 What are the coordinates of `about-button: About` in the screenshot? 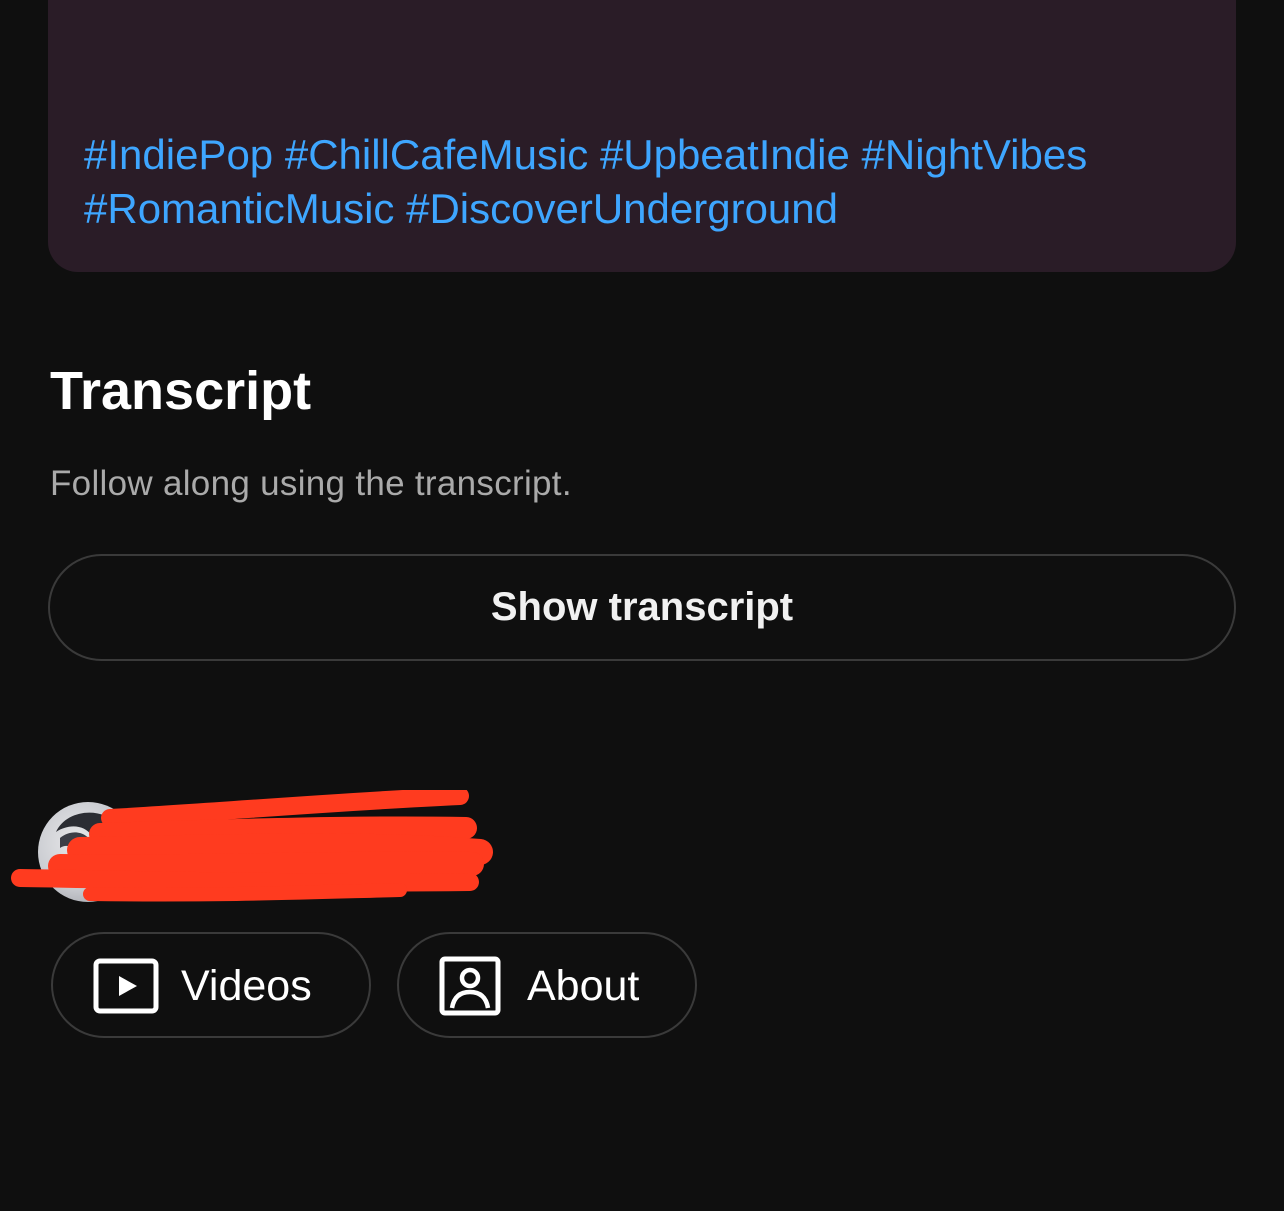 It's located at (547, 985).